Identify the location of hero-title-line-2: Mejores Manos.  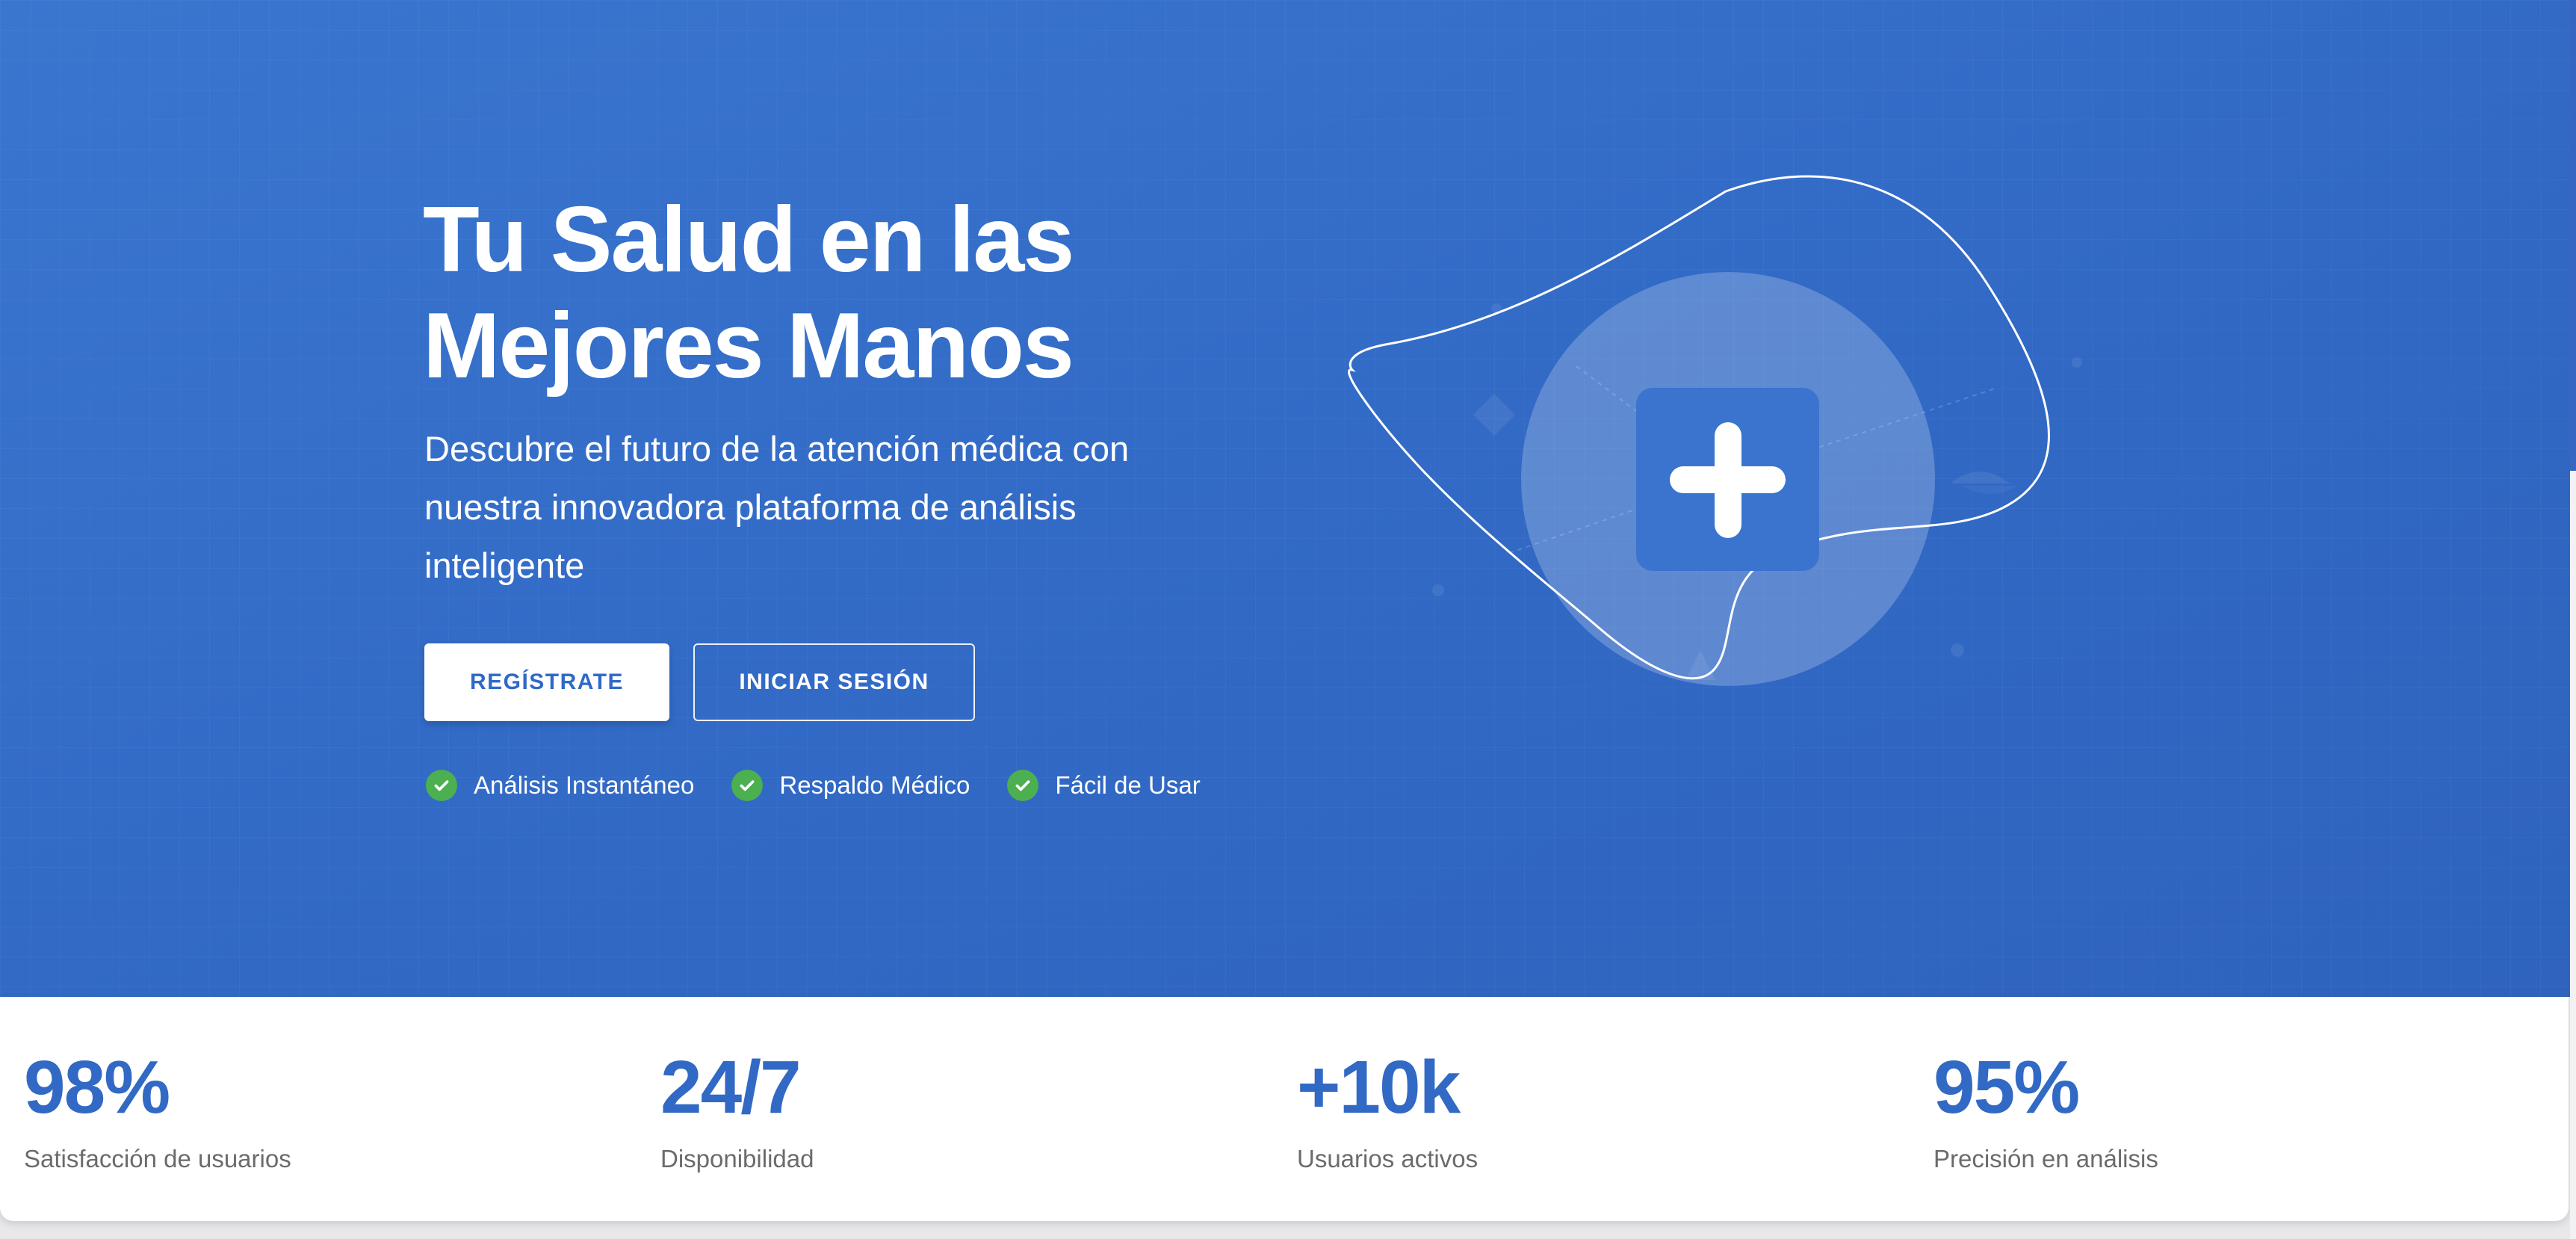
(748, 346).